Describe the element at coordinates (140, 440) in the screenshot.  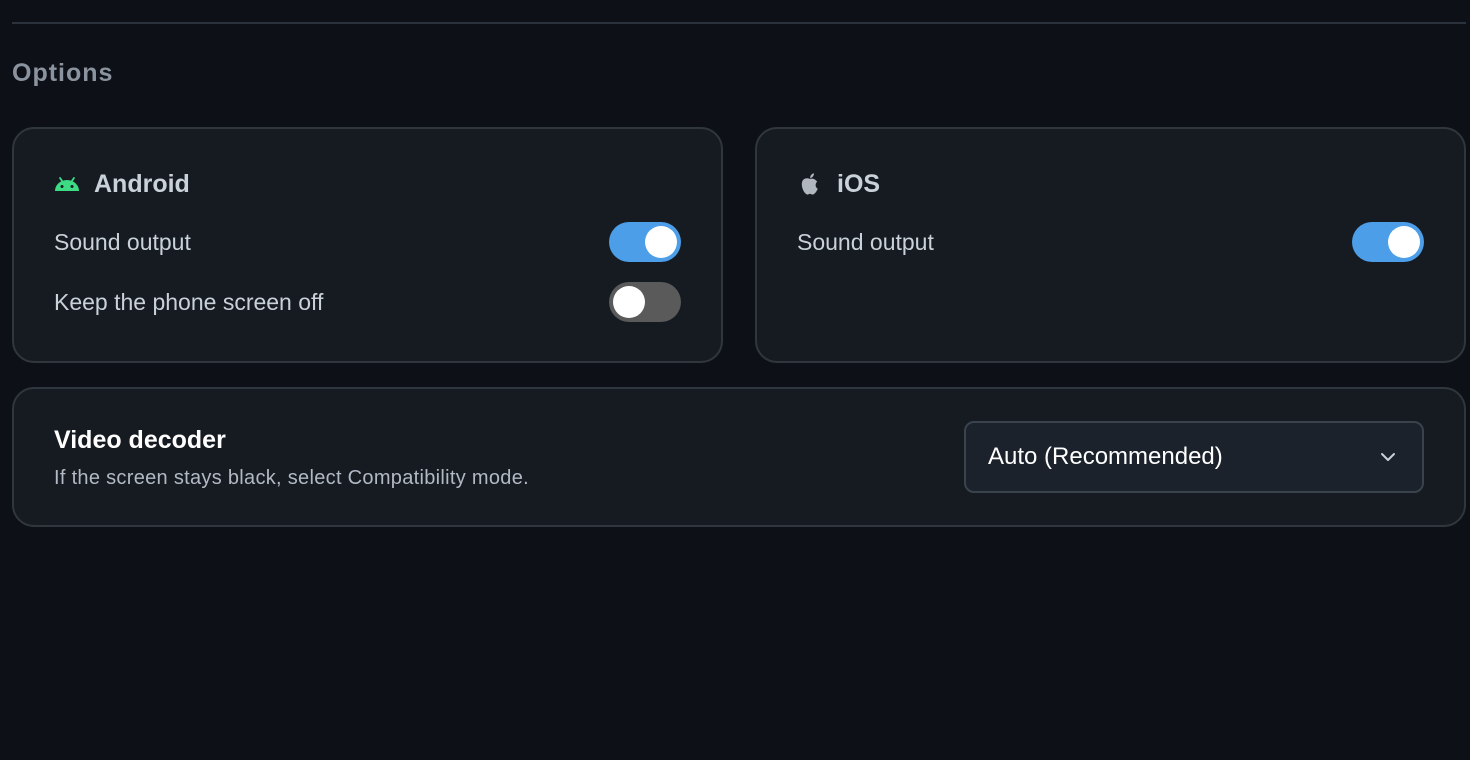
I see `video-decoder-title: Video decoder` at that location.